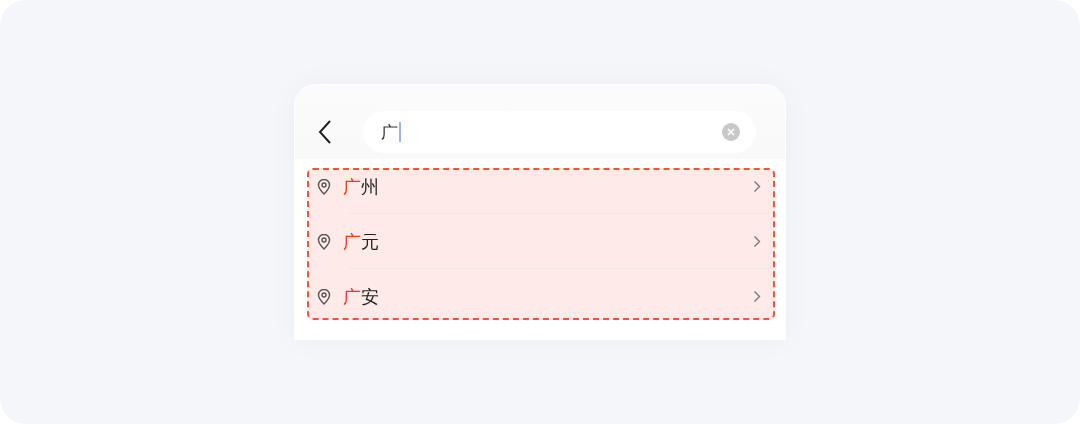  Describe the element at coordinates (361, 186) in the screenshot. I see `city-name: 广州` at that location.